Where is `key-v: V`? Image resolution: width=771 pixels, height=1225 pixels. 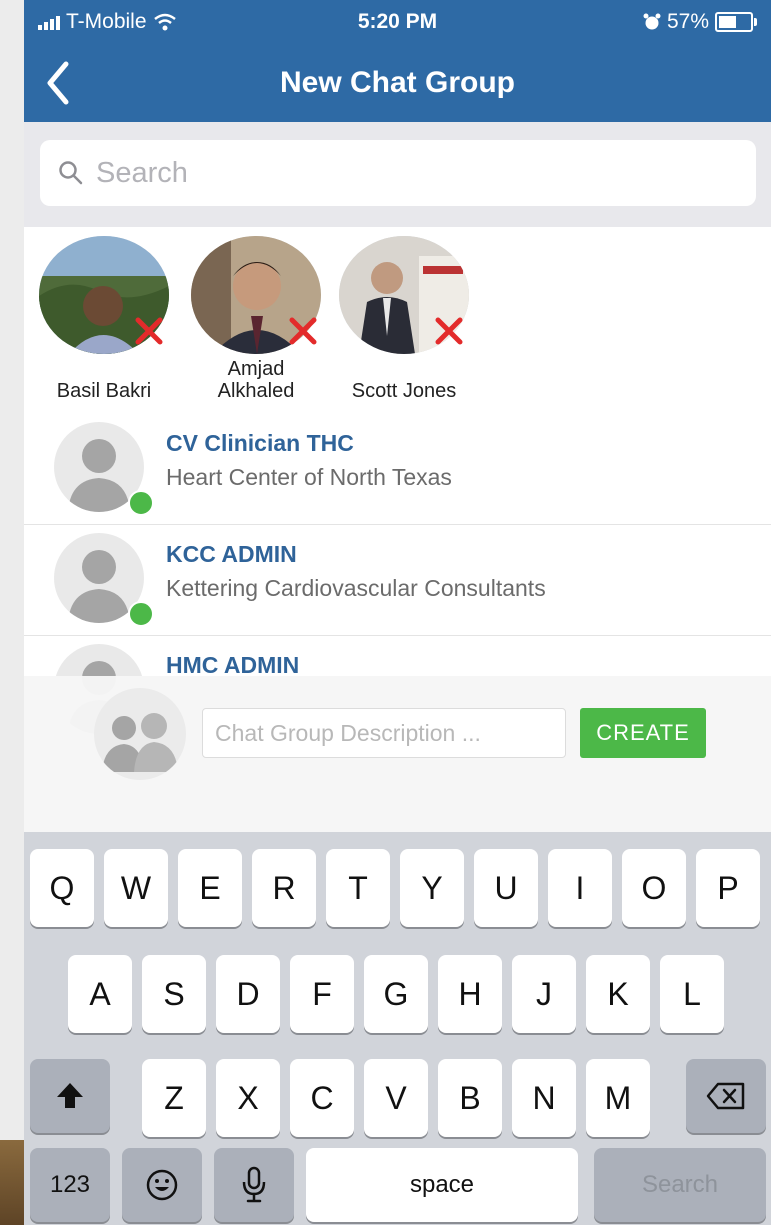 key-v: V is located at coordinates (396, 1098).